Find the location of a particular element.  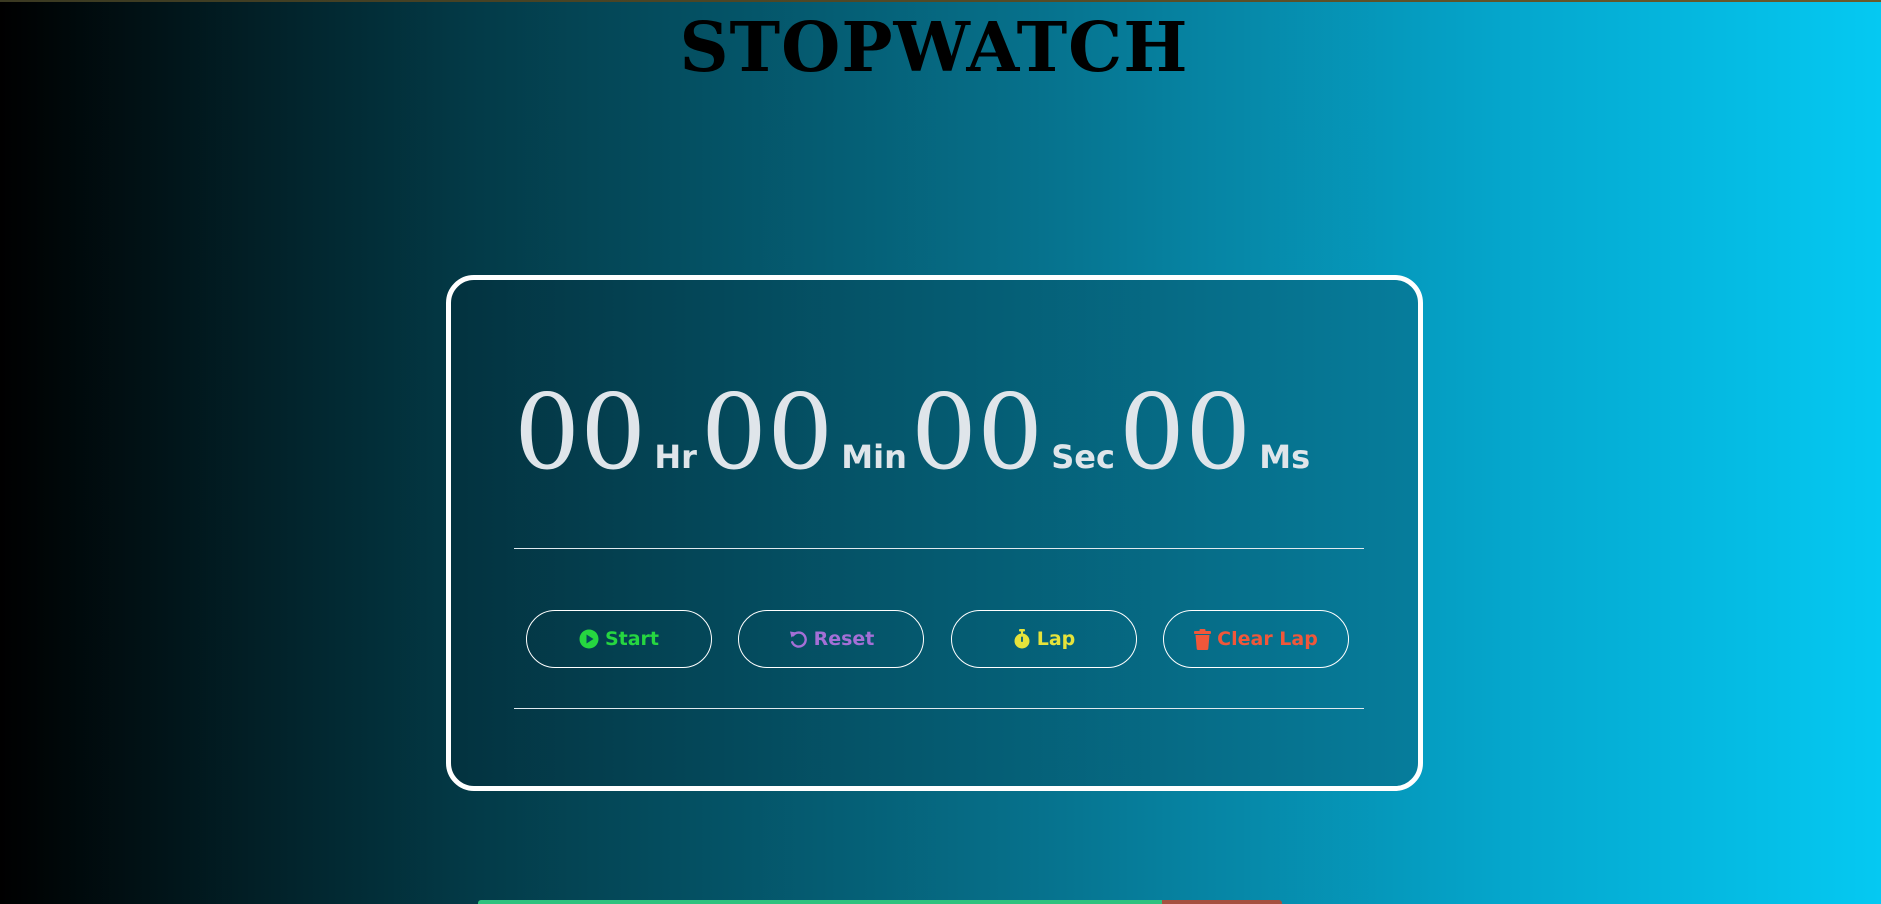

page-title: STOPWATCH is located at coordinates (934, 48).